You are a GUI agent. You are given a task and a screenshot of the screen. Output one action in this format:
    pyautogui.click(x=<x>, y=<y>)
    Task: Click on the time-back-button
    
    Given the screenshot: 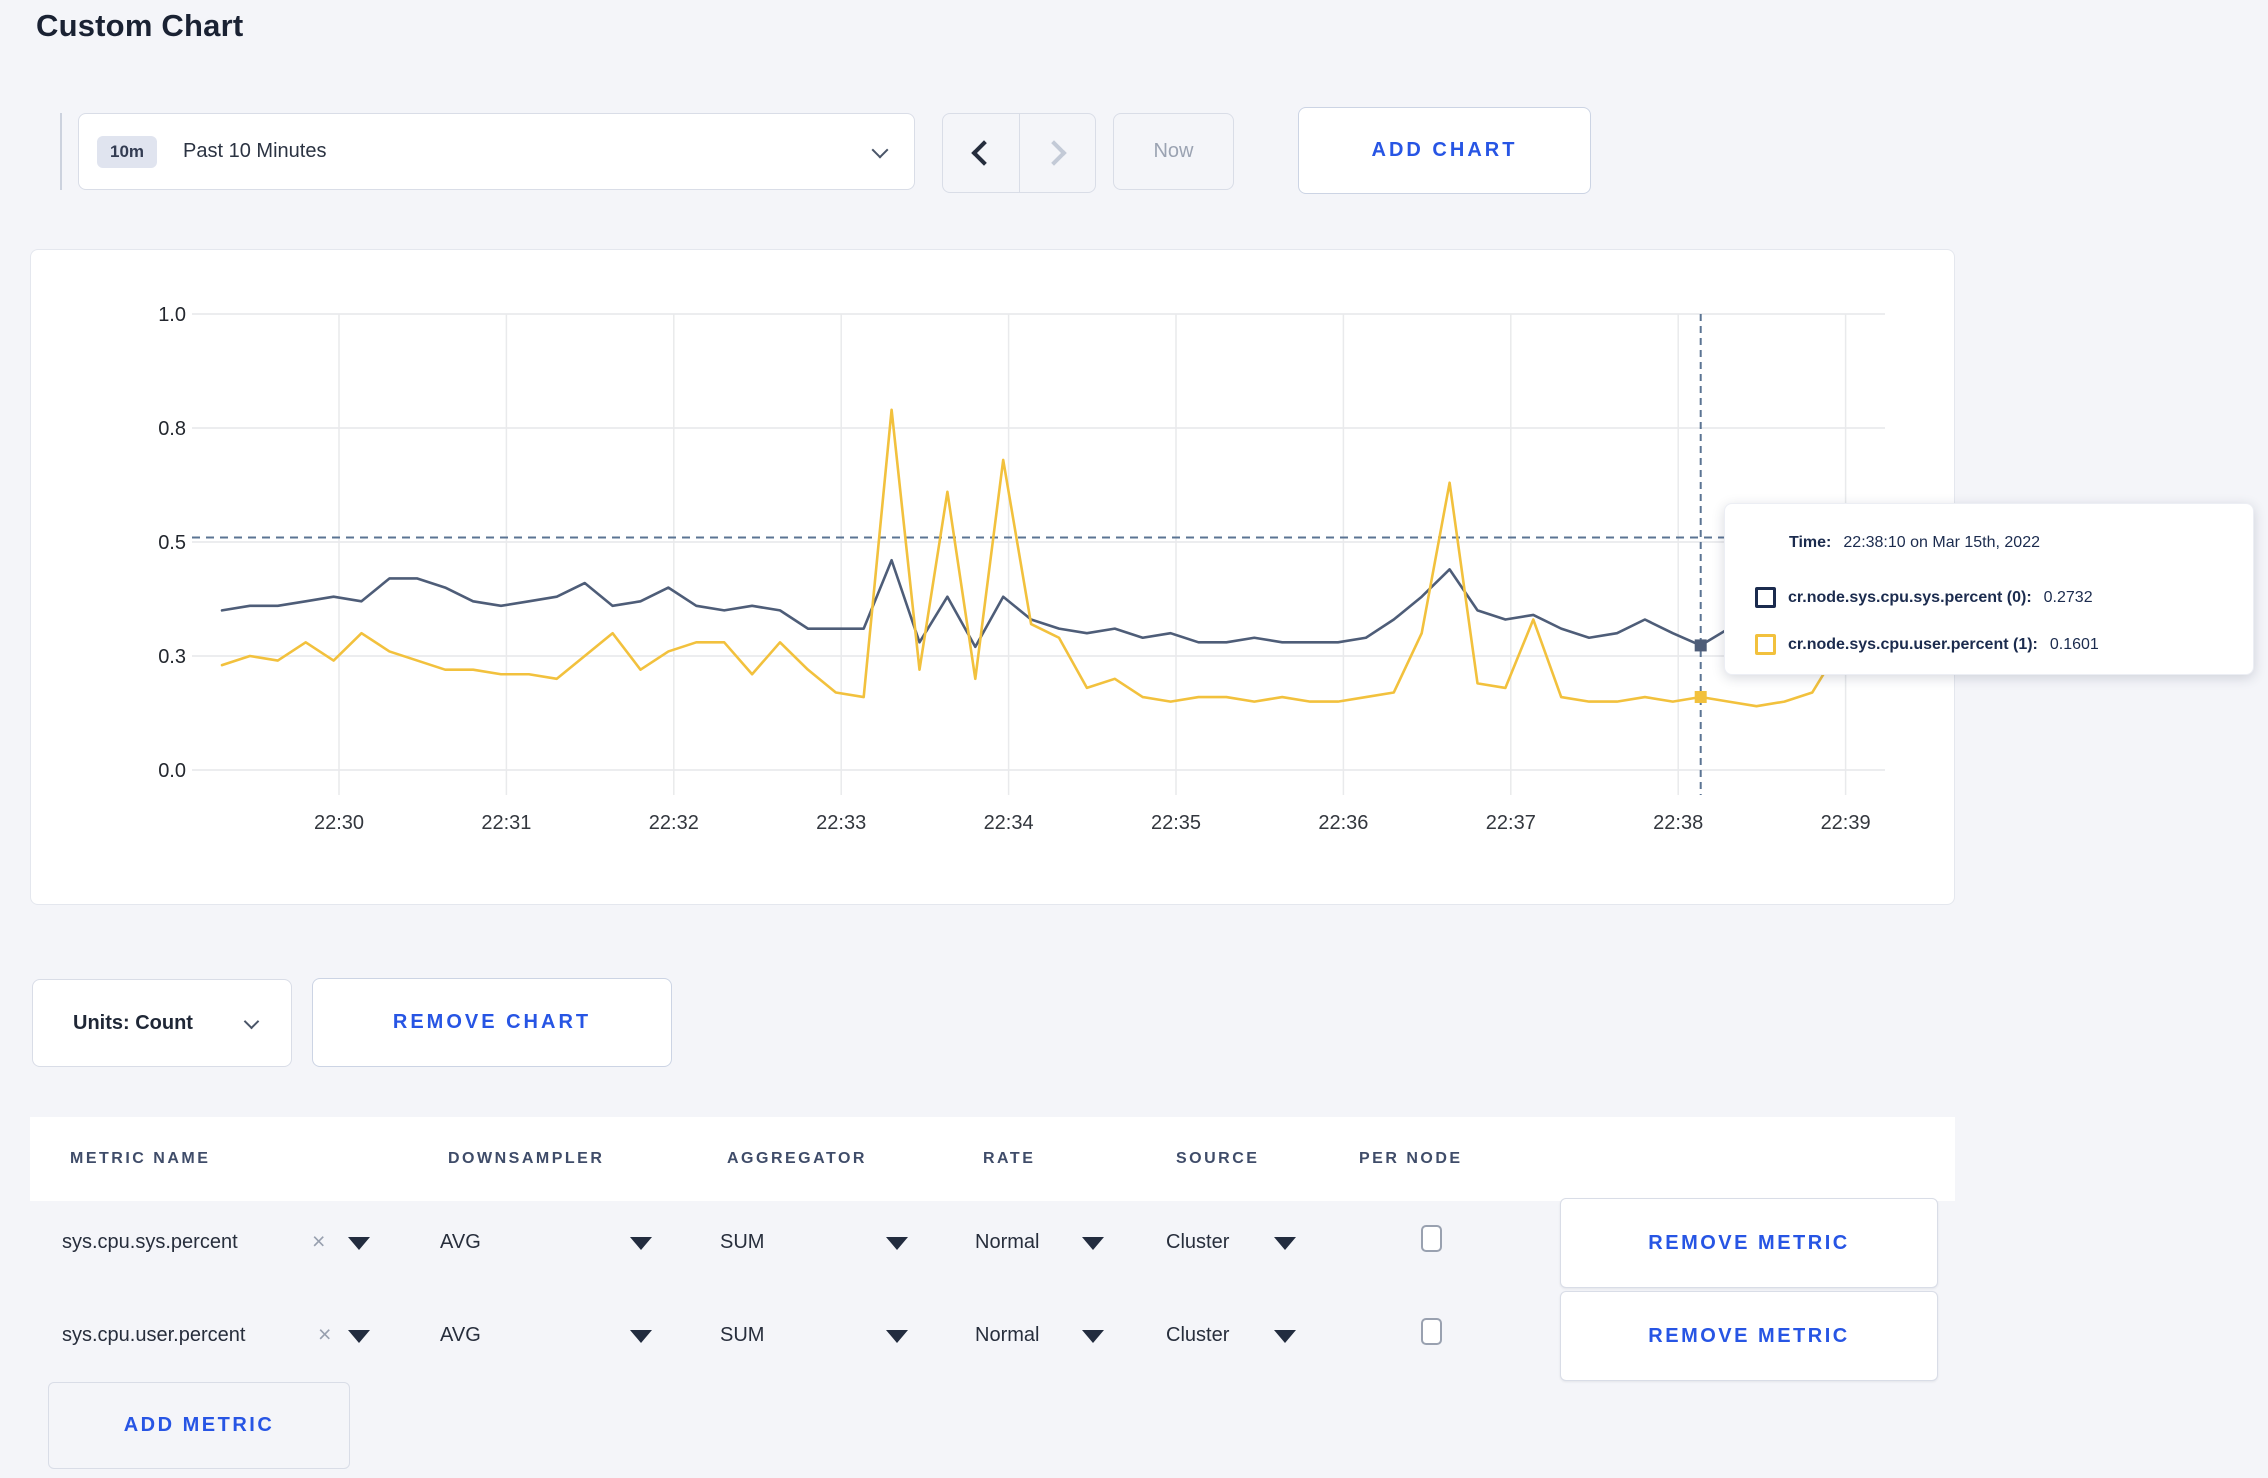 What is the action you would take?
    pyautogui.click(x=981, y=153)
    